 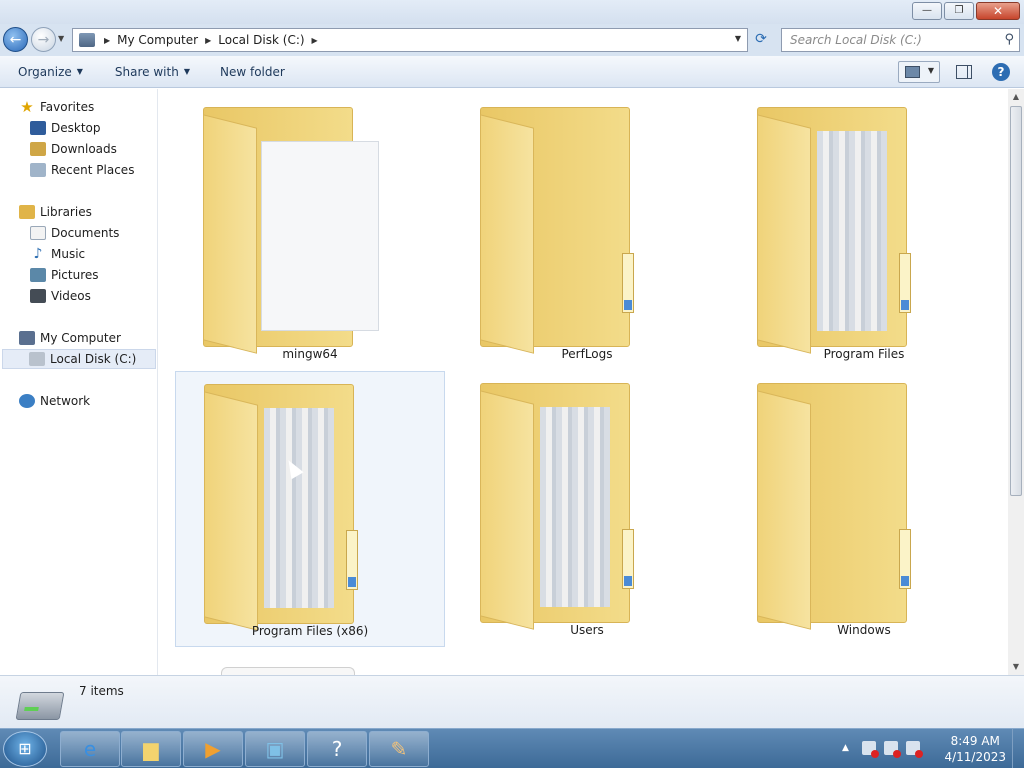 I want to click on sidebar-item-music: ♪ Music, so click(x=58, y=254).